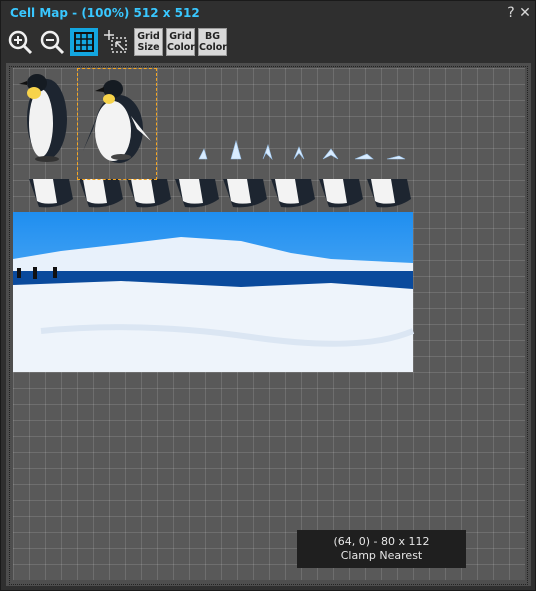 The width and height of the screenshot is (536, 591). Describe the element at coordinates (302, 150) in the screenshot. I see `splash-frames` at that location.